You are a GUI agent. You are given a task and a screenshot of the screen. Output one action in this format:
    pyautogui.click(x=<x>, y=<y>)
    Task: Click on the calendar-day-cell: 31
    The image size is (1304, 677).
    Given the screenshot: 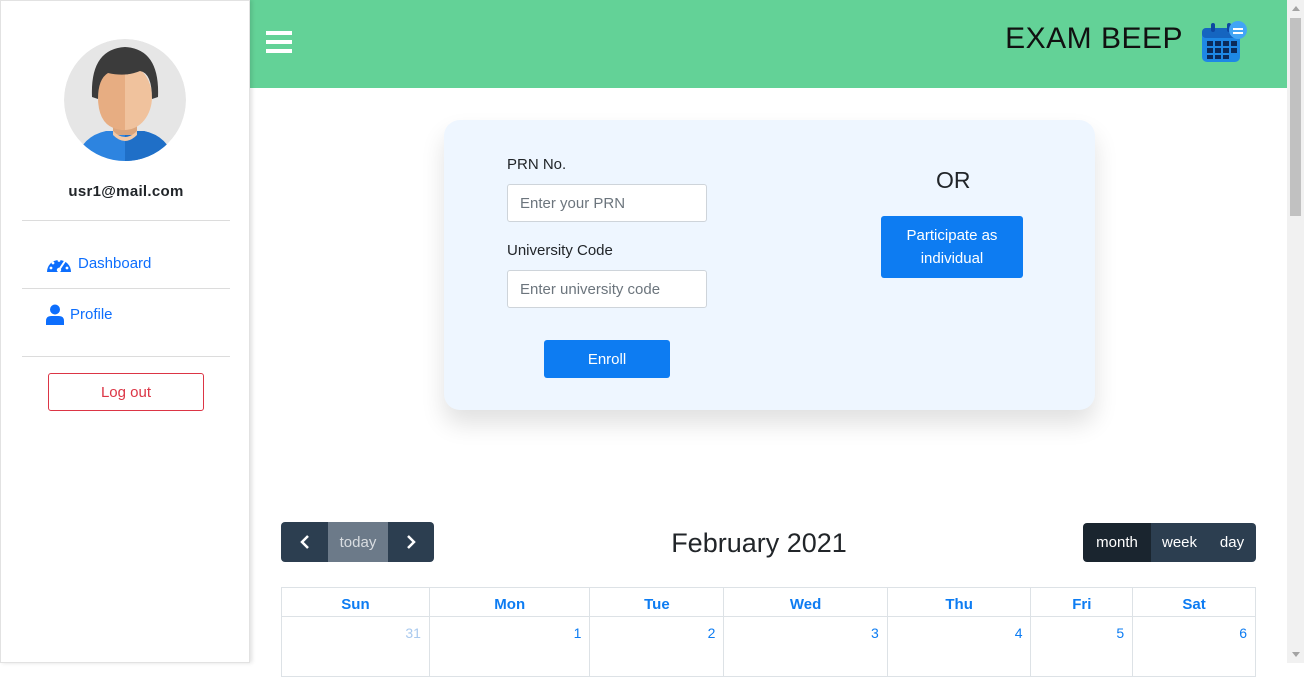 What is the action you would take?
    pyautogui.click(x=355, y=646)
    